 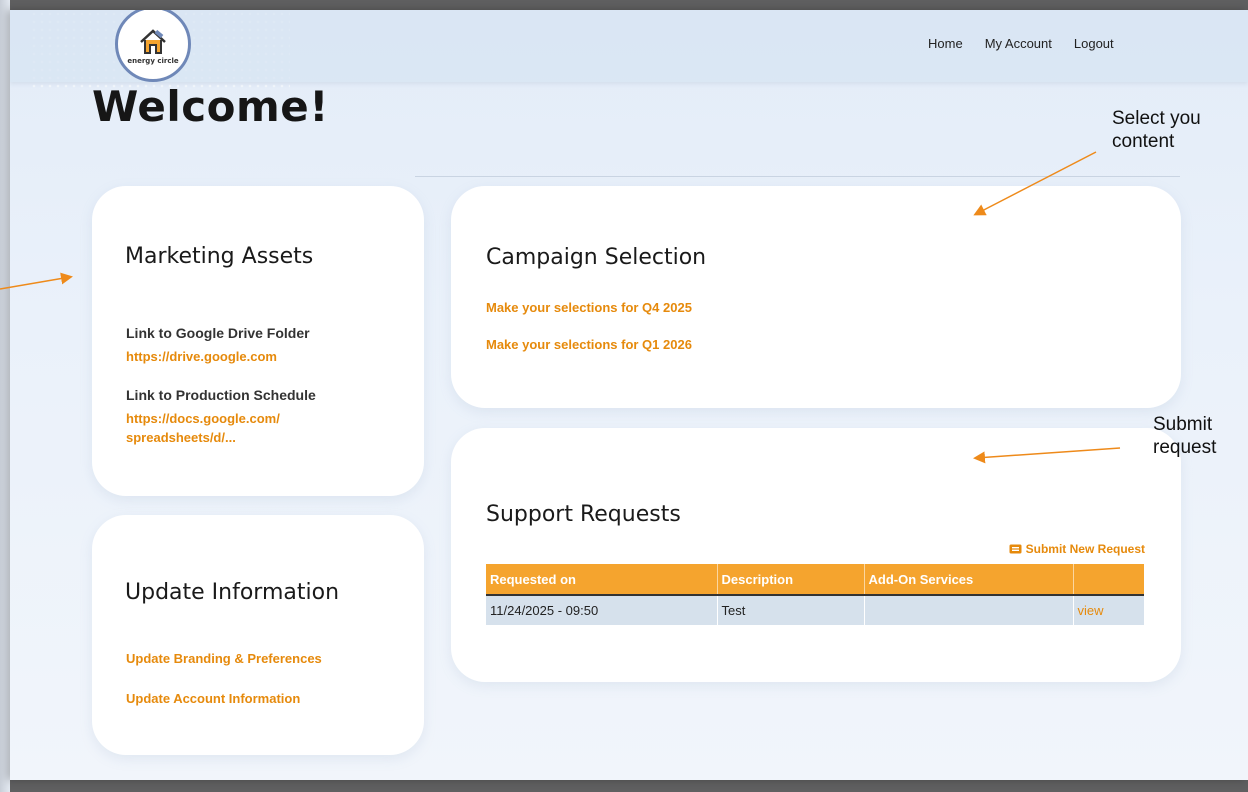 What do you see at coordinates (1035, 183) in the screenshot?
I see `arrow-to-campaign-selection` at bounding box center [1035, 183].